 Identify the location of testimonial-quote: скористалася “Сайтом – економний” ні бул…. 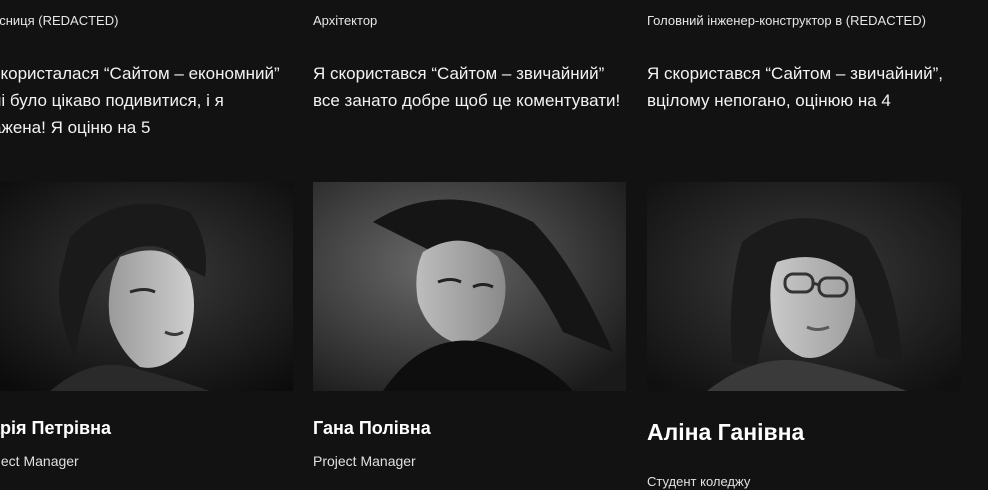
(140, 100).